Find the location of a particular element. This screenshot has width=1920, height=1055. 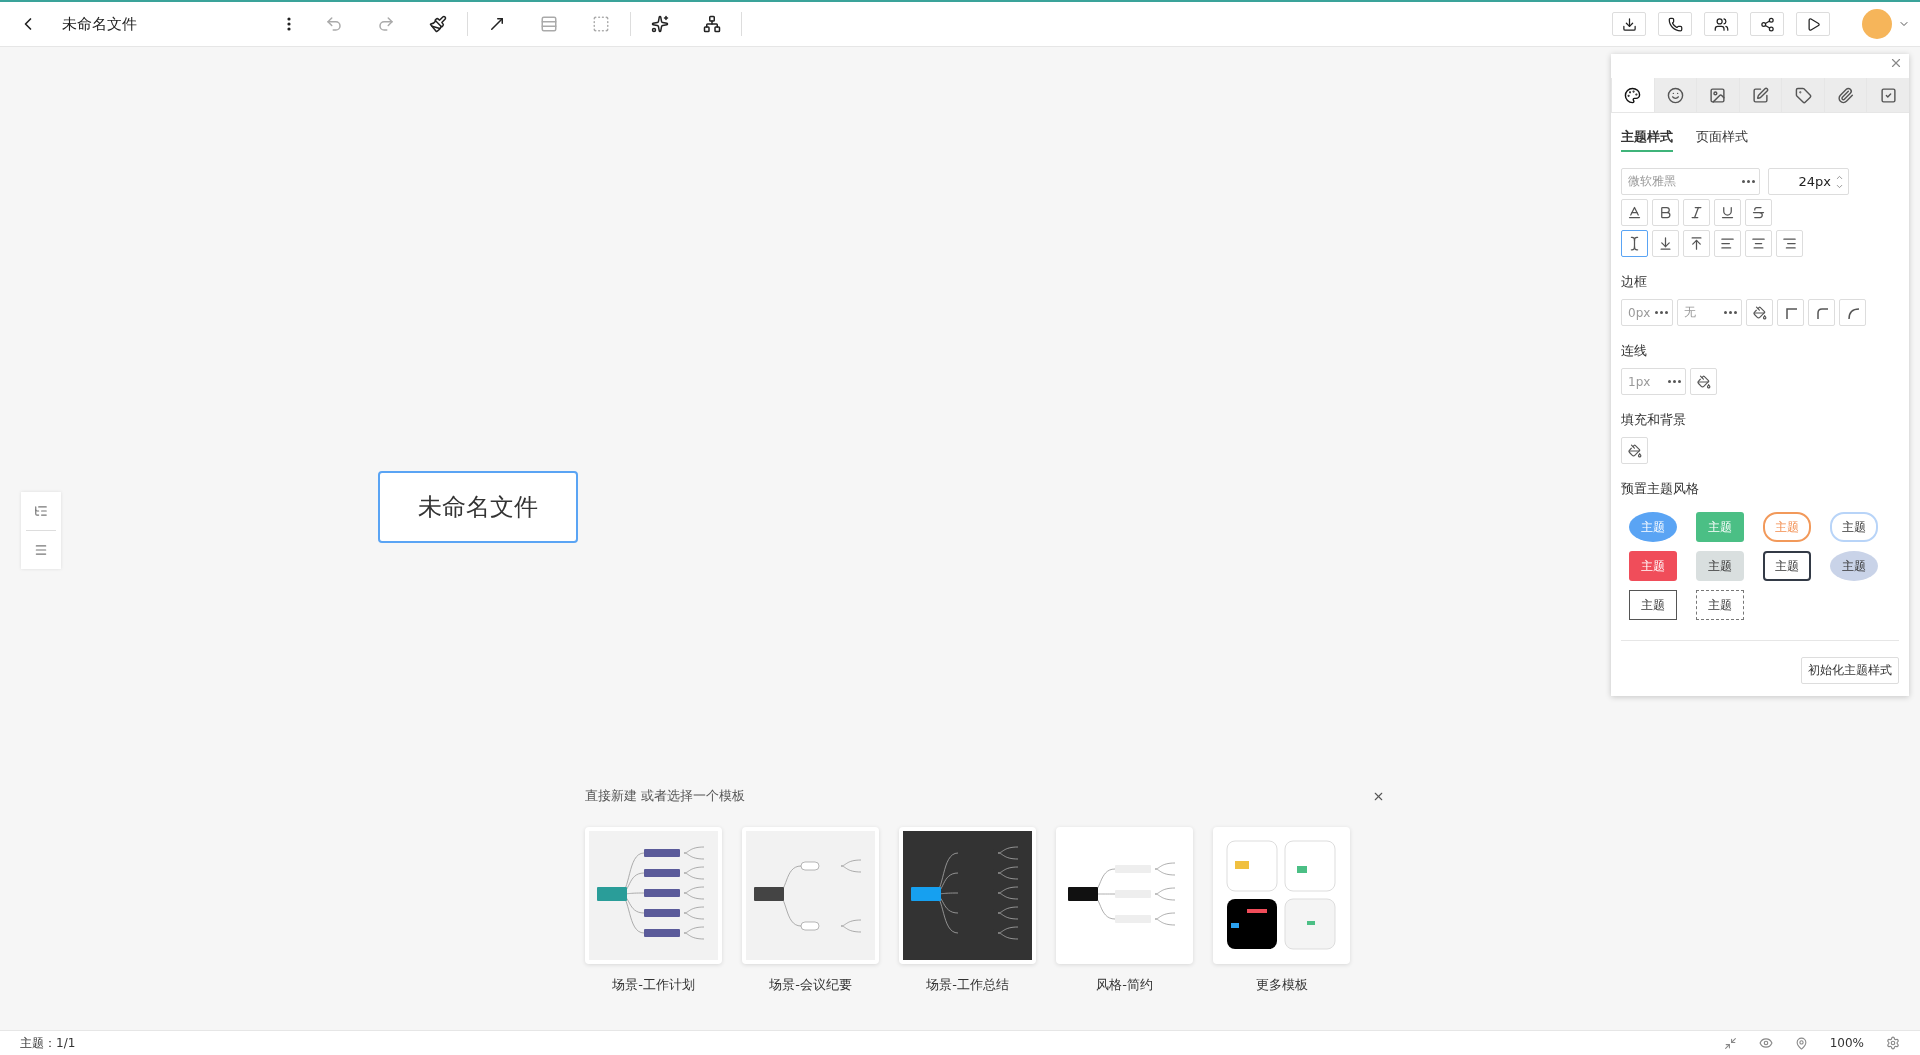

align-center-icon is located at coordinates (1758, 243).